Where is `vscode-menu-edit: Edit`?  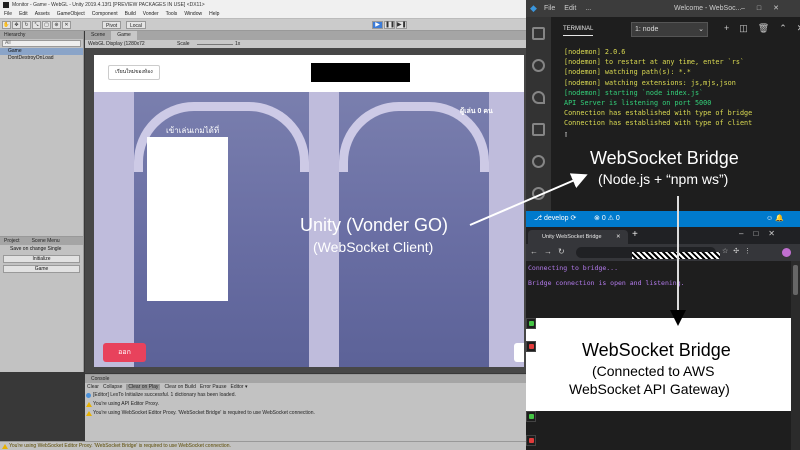
vscode-menu-edit: Edit is located at coordinates (570, 8).